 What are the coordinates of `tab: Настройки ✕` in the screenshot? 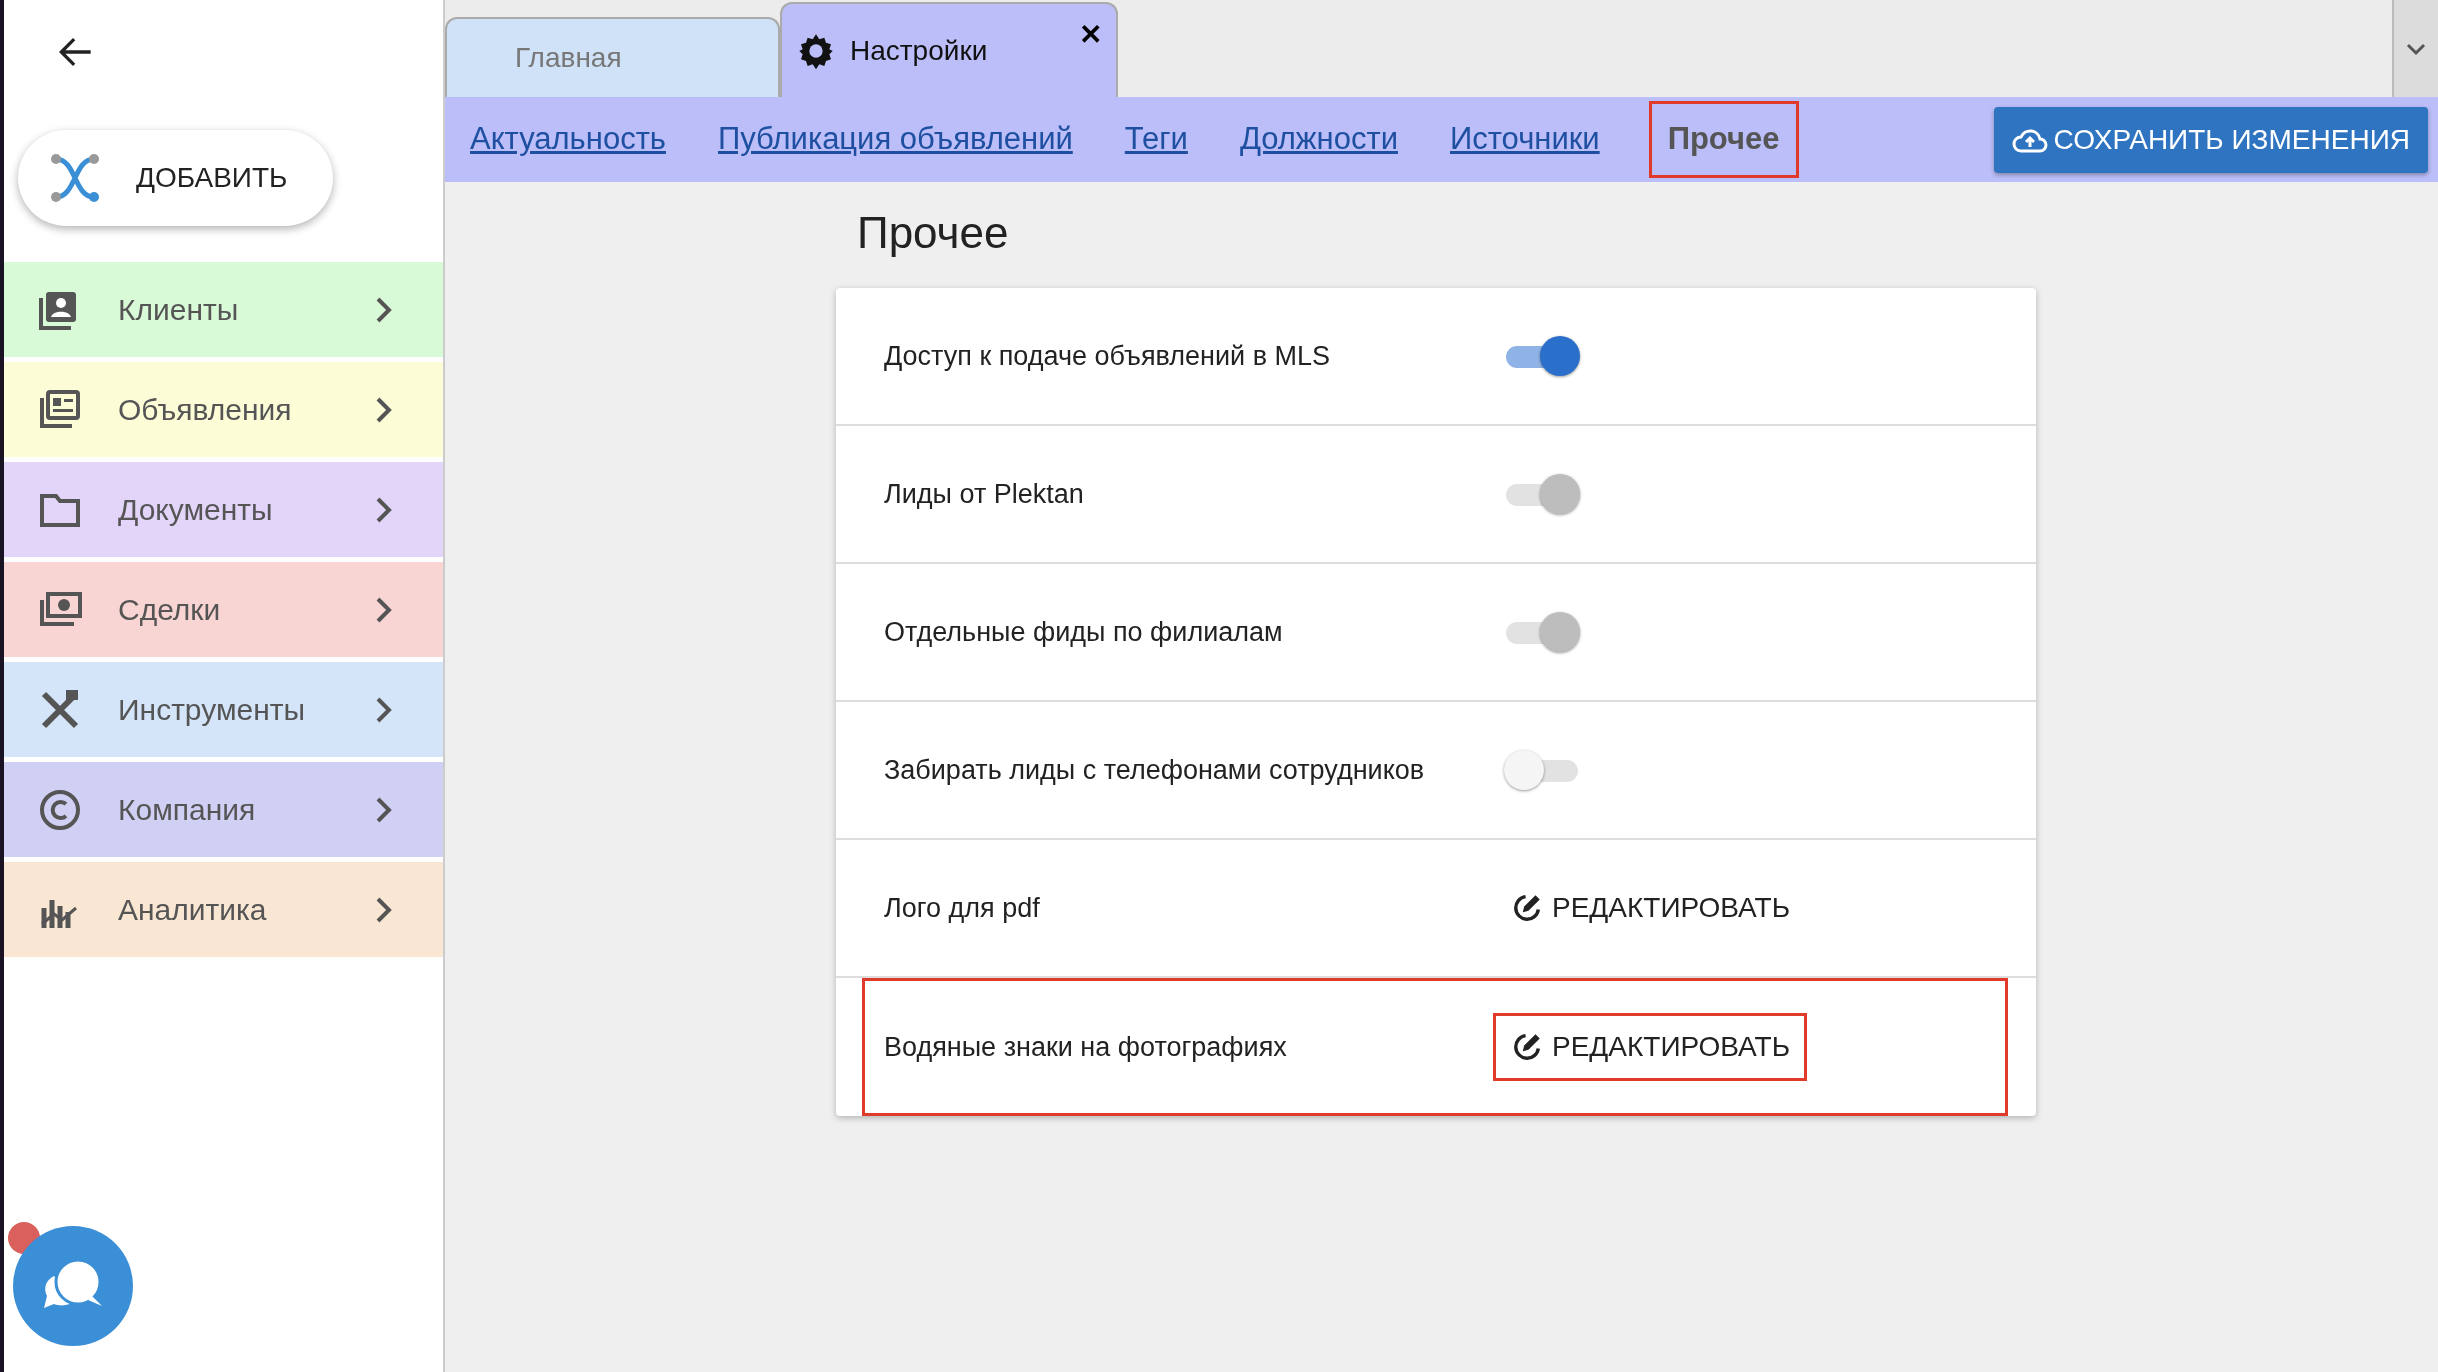 It's located at (949, 49).